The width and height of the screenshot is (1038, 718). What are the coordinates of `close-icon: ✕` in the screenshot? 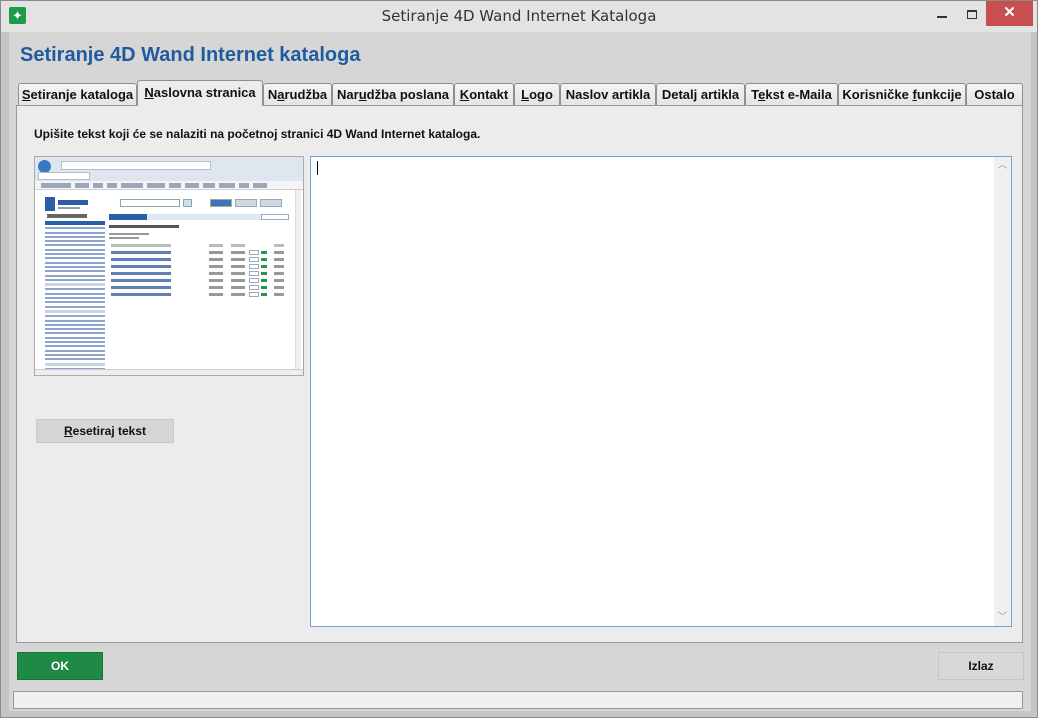 It's located at (1009, 12).